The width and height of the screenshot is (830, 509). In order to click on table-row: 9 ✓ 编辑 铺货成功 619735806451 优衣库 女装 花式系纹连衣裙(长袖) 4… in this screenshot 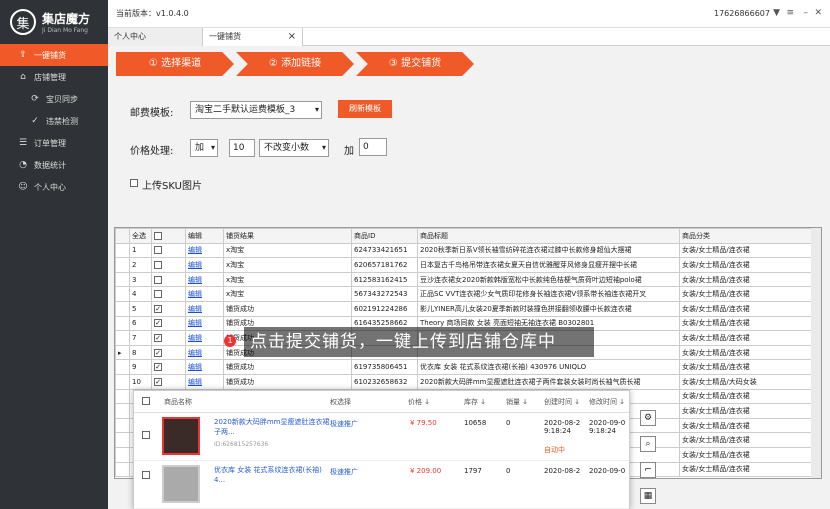, I will do `click(465, 367)`.